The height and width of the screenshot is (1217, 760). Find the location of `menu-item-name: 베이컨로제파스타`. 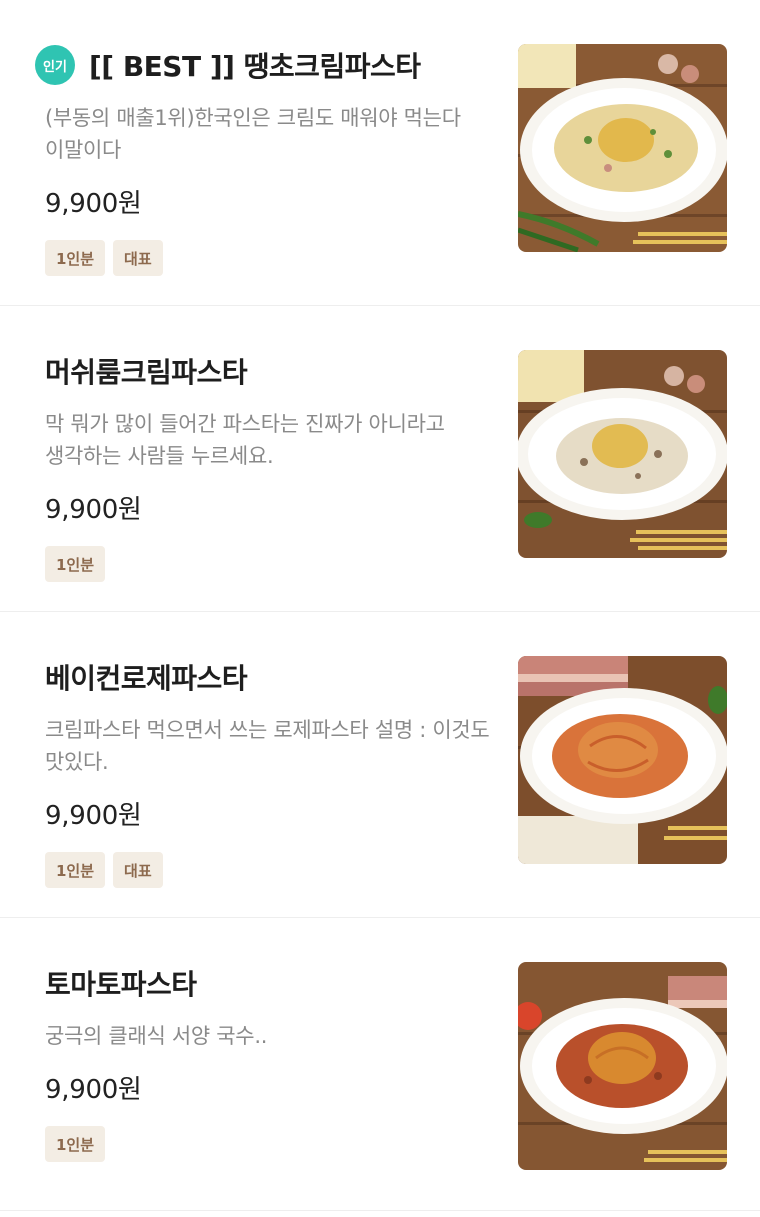

menu-item-name: 베이컨로제파스타 is located at coordinates (146, 678).